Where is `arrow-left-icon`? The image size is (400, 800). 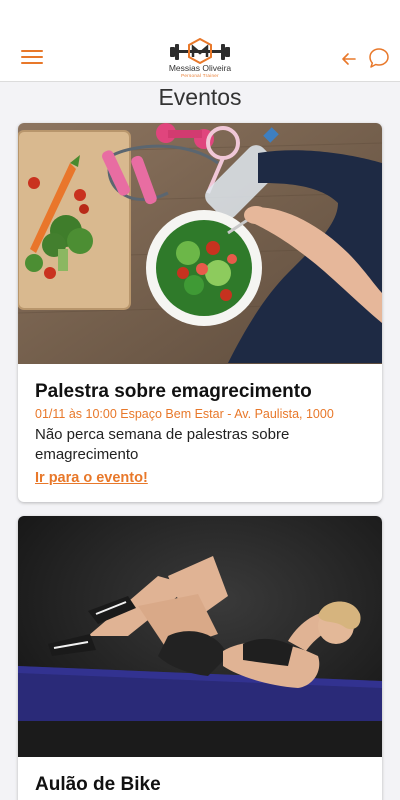
arrow-left-icon is located at coordinates (349, 59).